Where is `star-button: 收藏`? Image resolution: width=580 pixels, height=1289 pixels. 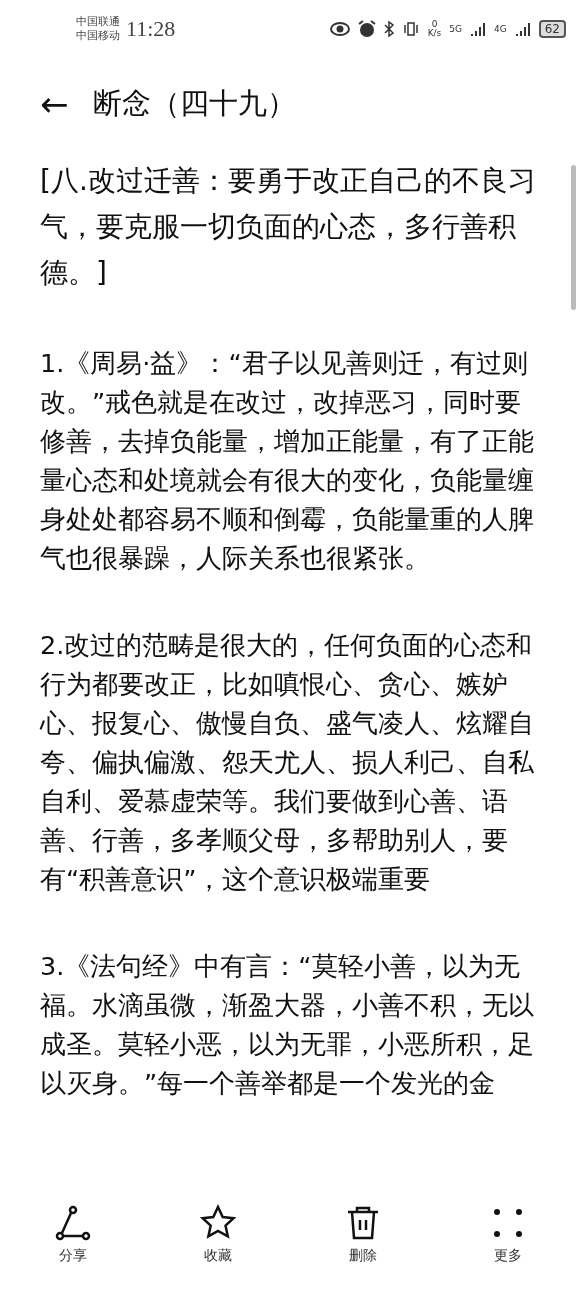
star-button: 收藏 is located at coordinates (217, 1239).